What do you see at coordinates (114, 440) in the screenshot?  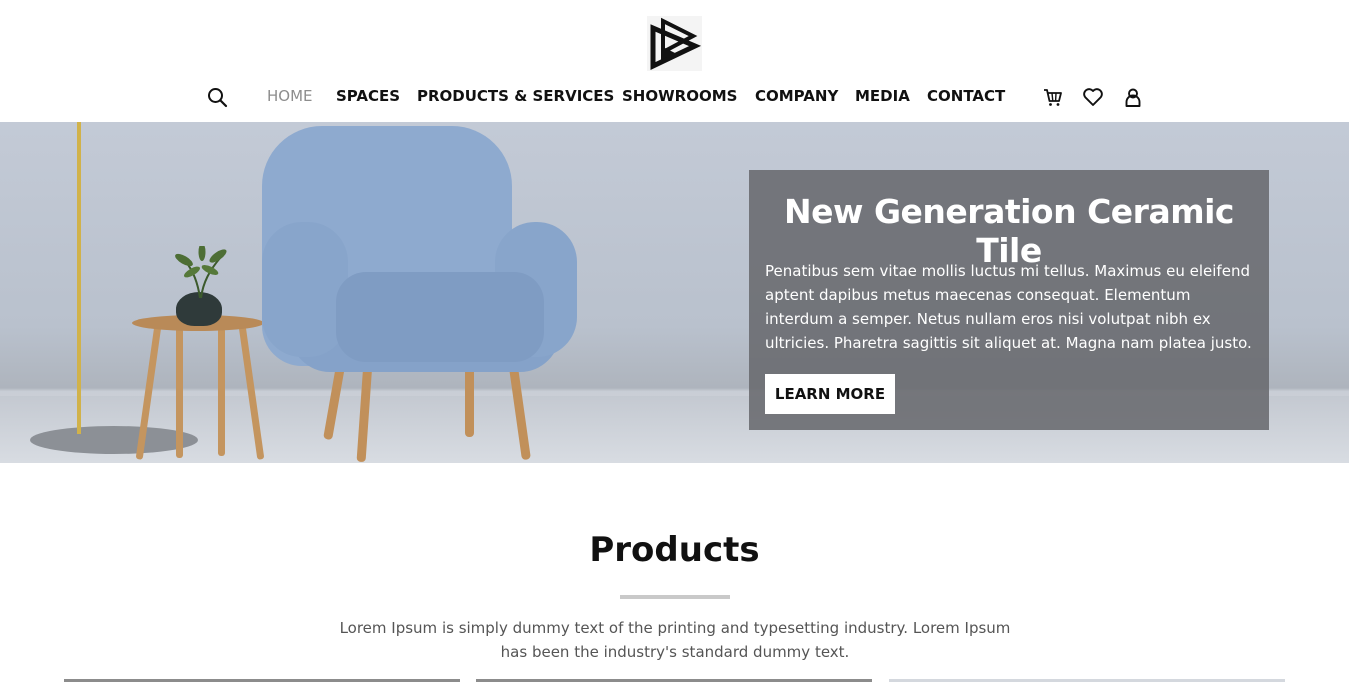 I see `floor-lamp-base` at bounding box center [114, 440].